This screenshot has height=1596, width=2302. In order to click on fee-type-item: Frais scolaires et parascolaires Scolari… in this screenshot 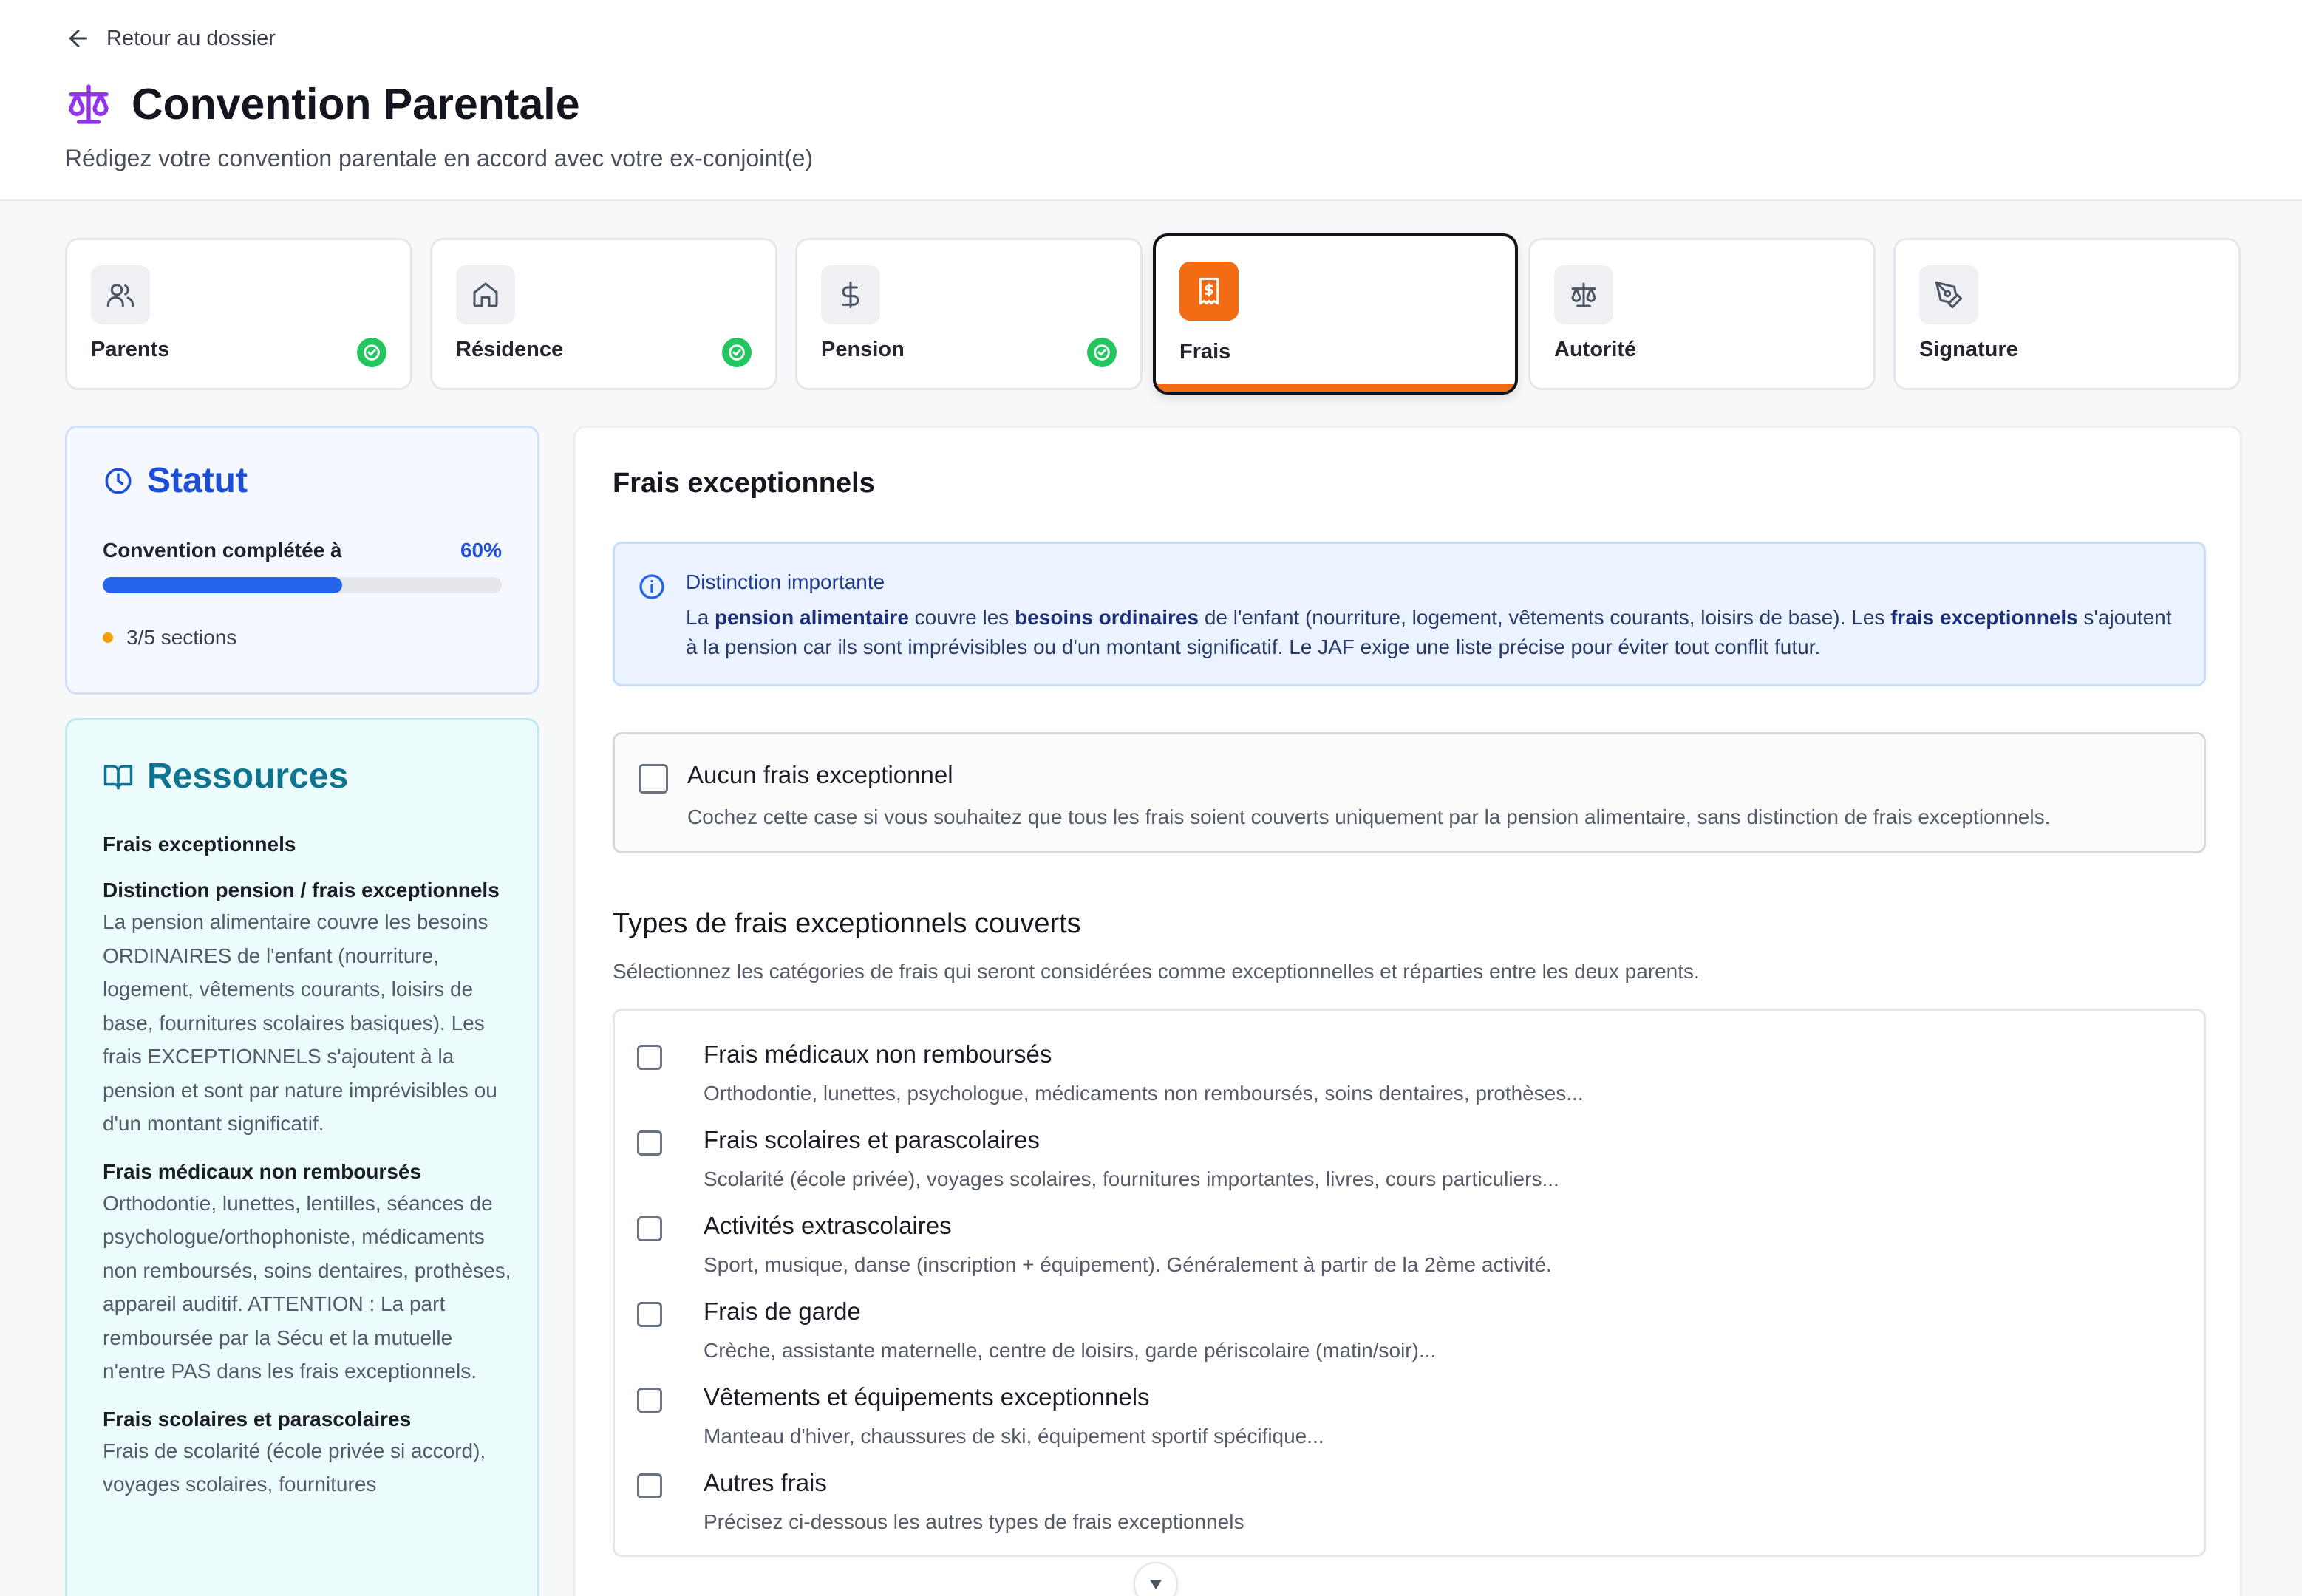, I will do `click(1406, 1160)`.